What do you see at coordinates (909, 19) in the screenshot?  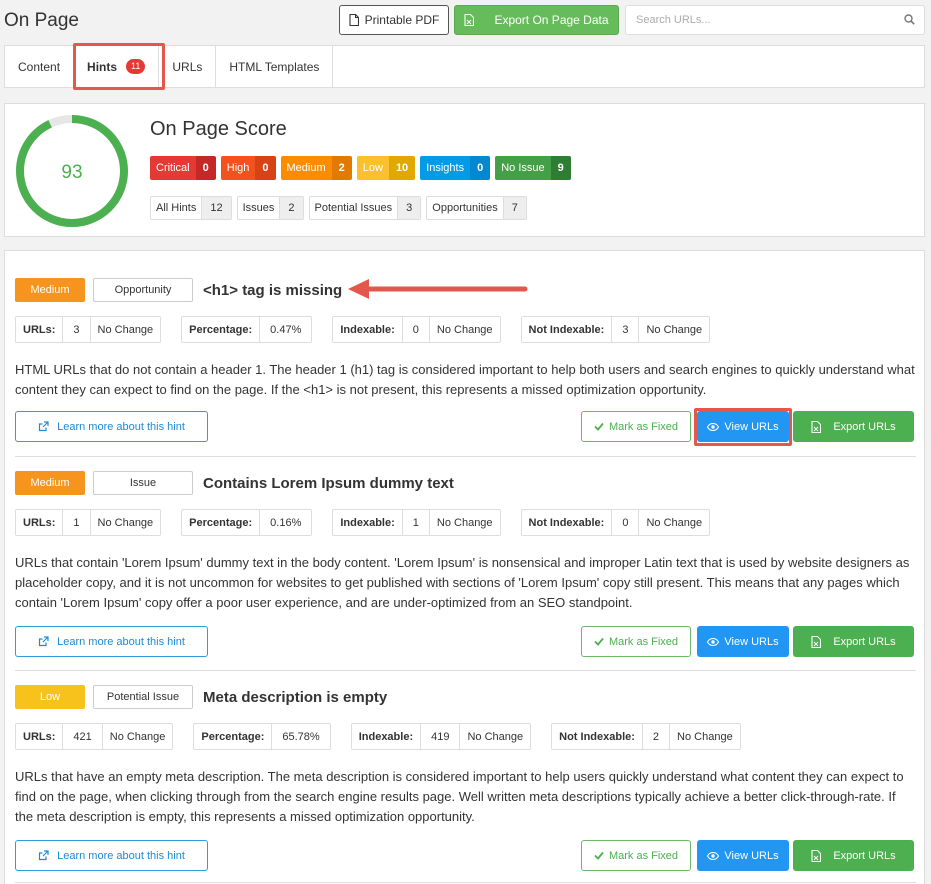 I see `search-icon` at bounding box center [909, 19].